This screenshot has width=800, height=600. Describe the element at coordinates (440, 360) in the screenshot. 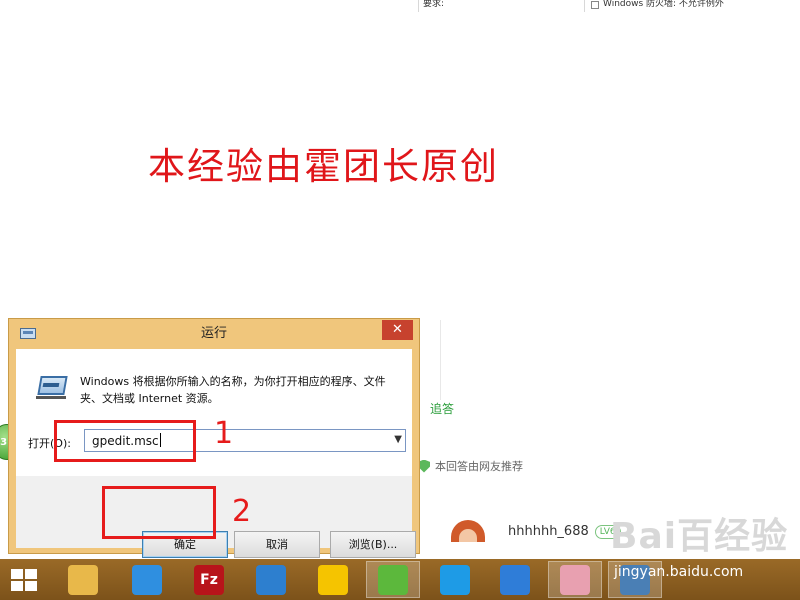

I see `background-divider` at that location.